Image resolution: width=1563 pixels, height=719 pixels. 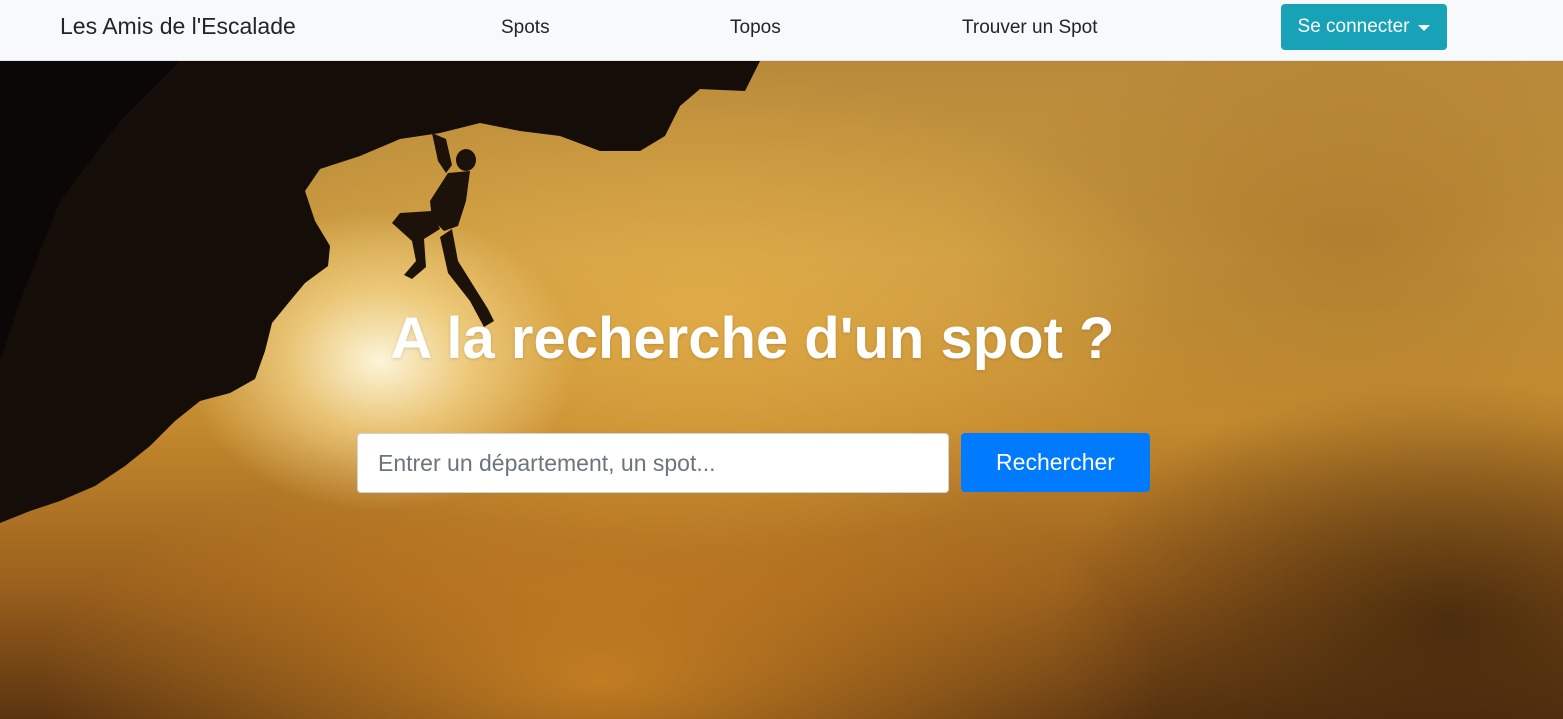 What do you see at coordinates (525, 28) in the screenshot?
I see `nav-link-spots: Spots` at bounding box center [525, 28].